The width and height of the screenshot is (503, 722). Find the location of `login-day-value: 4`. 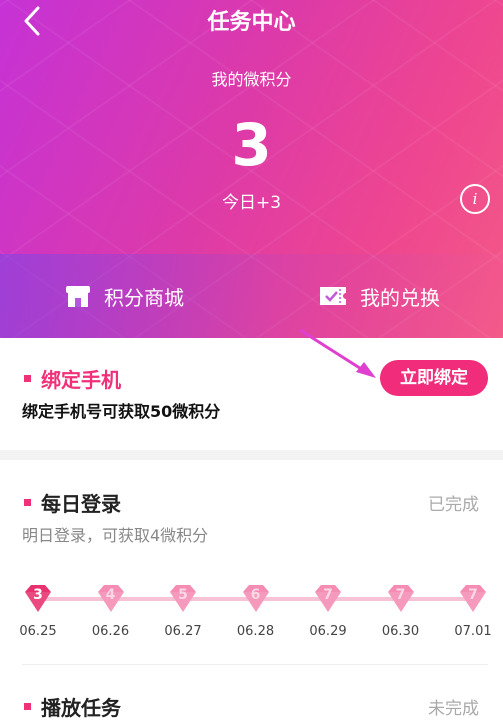

login-day-value: 4 is located at coordinates (110, 595).